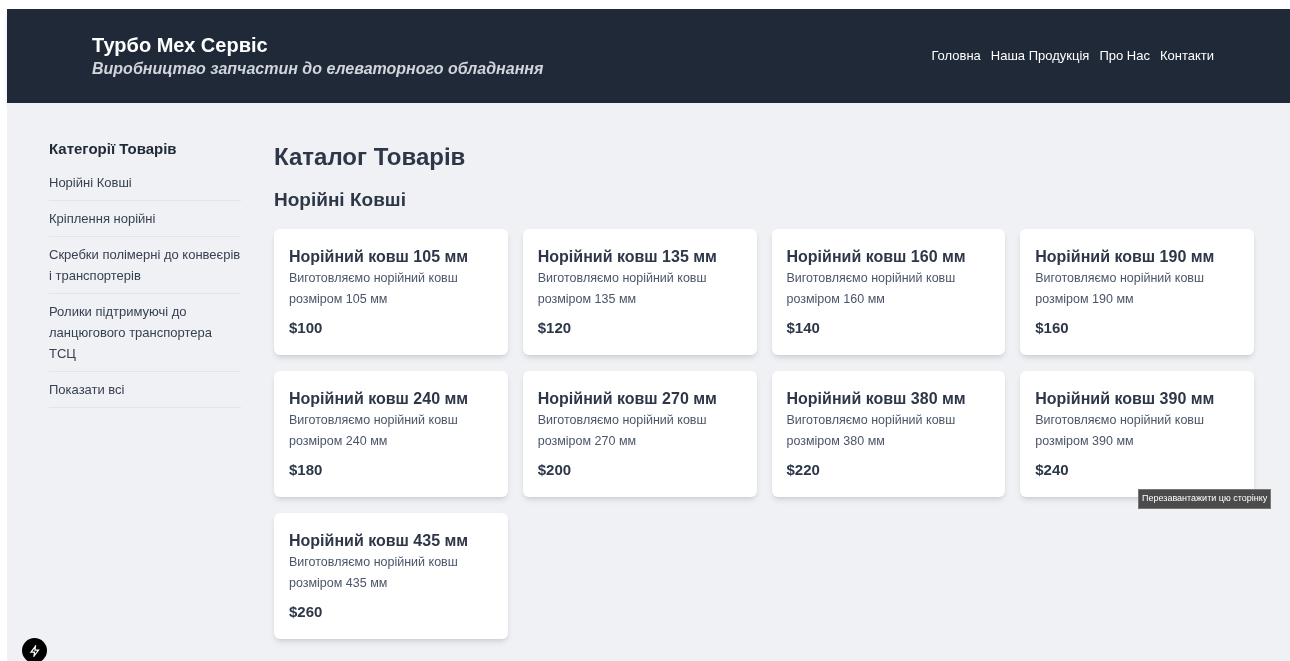 This screenshot has height=661, width=1290. I want to click on product-name: Норійний ковш 135 мм, so click(627, 257).